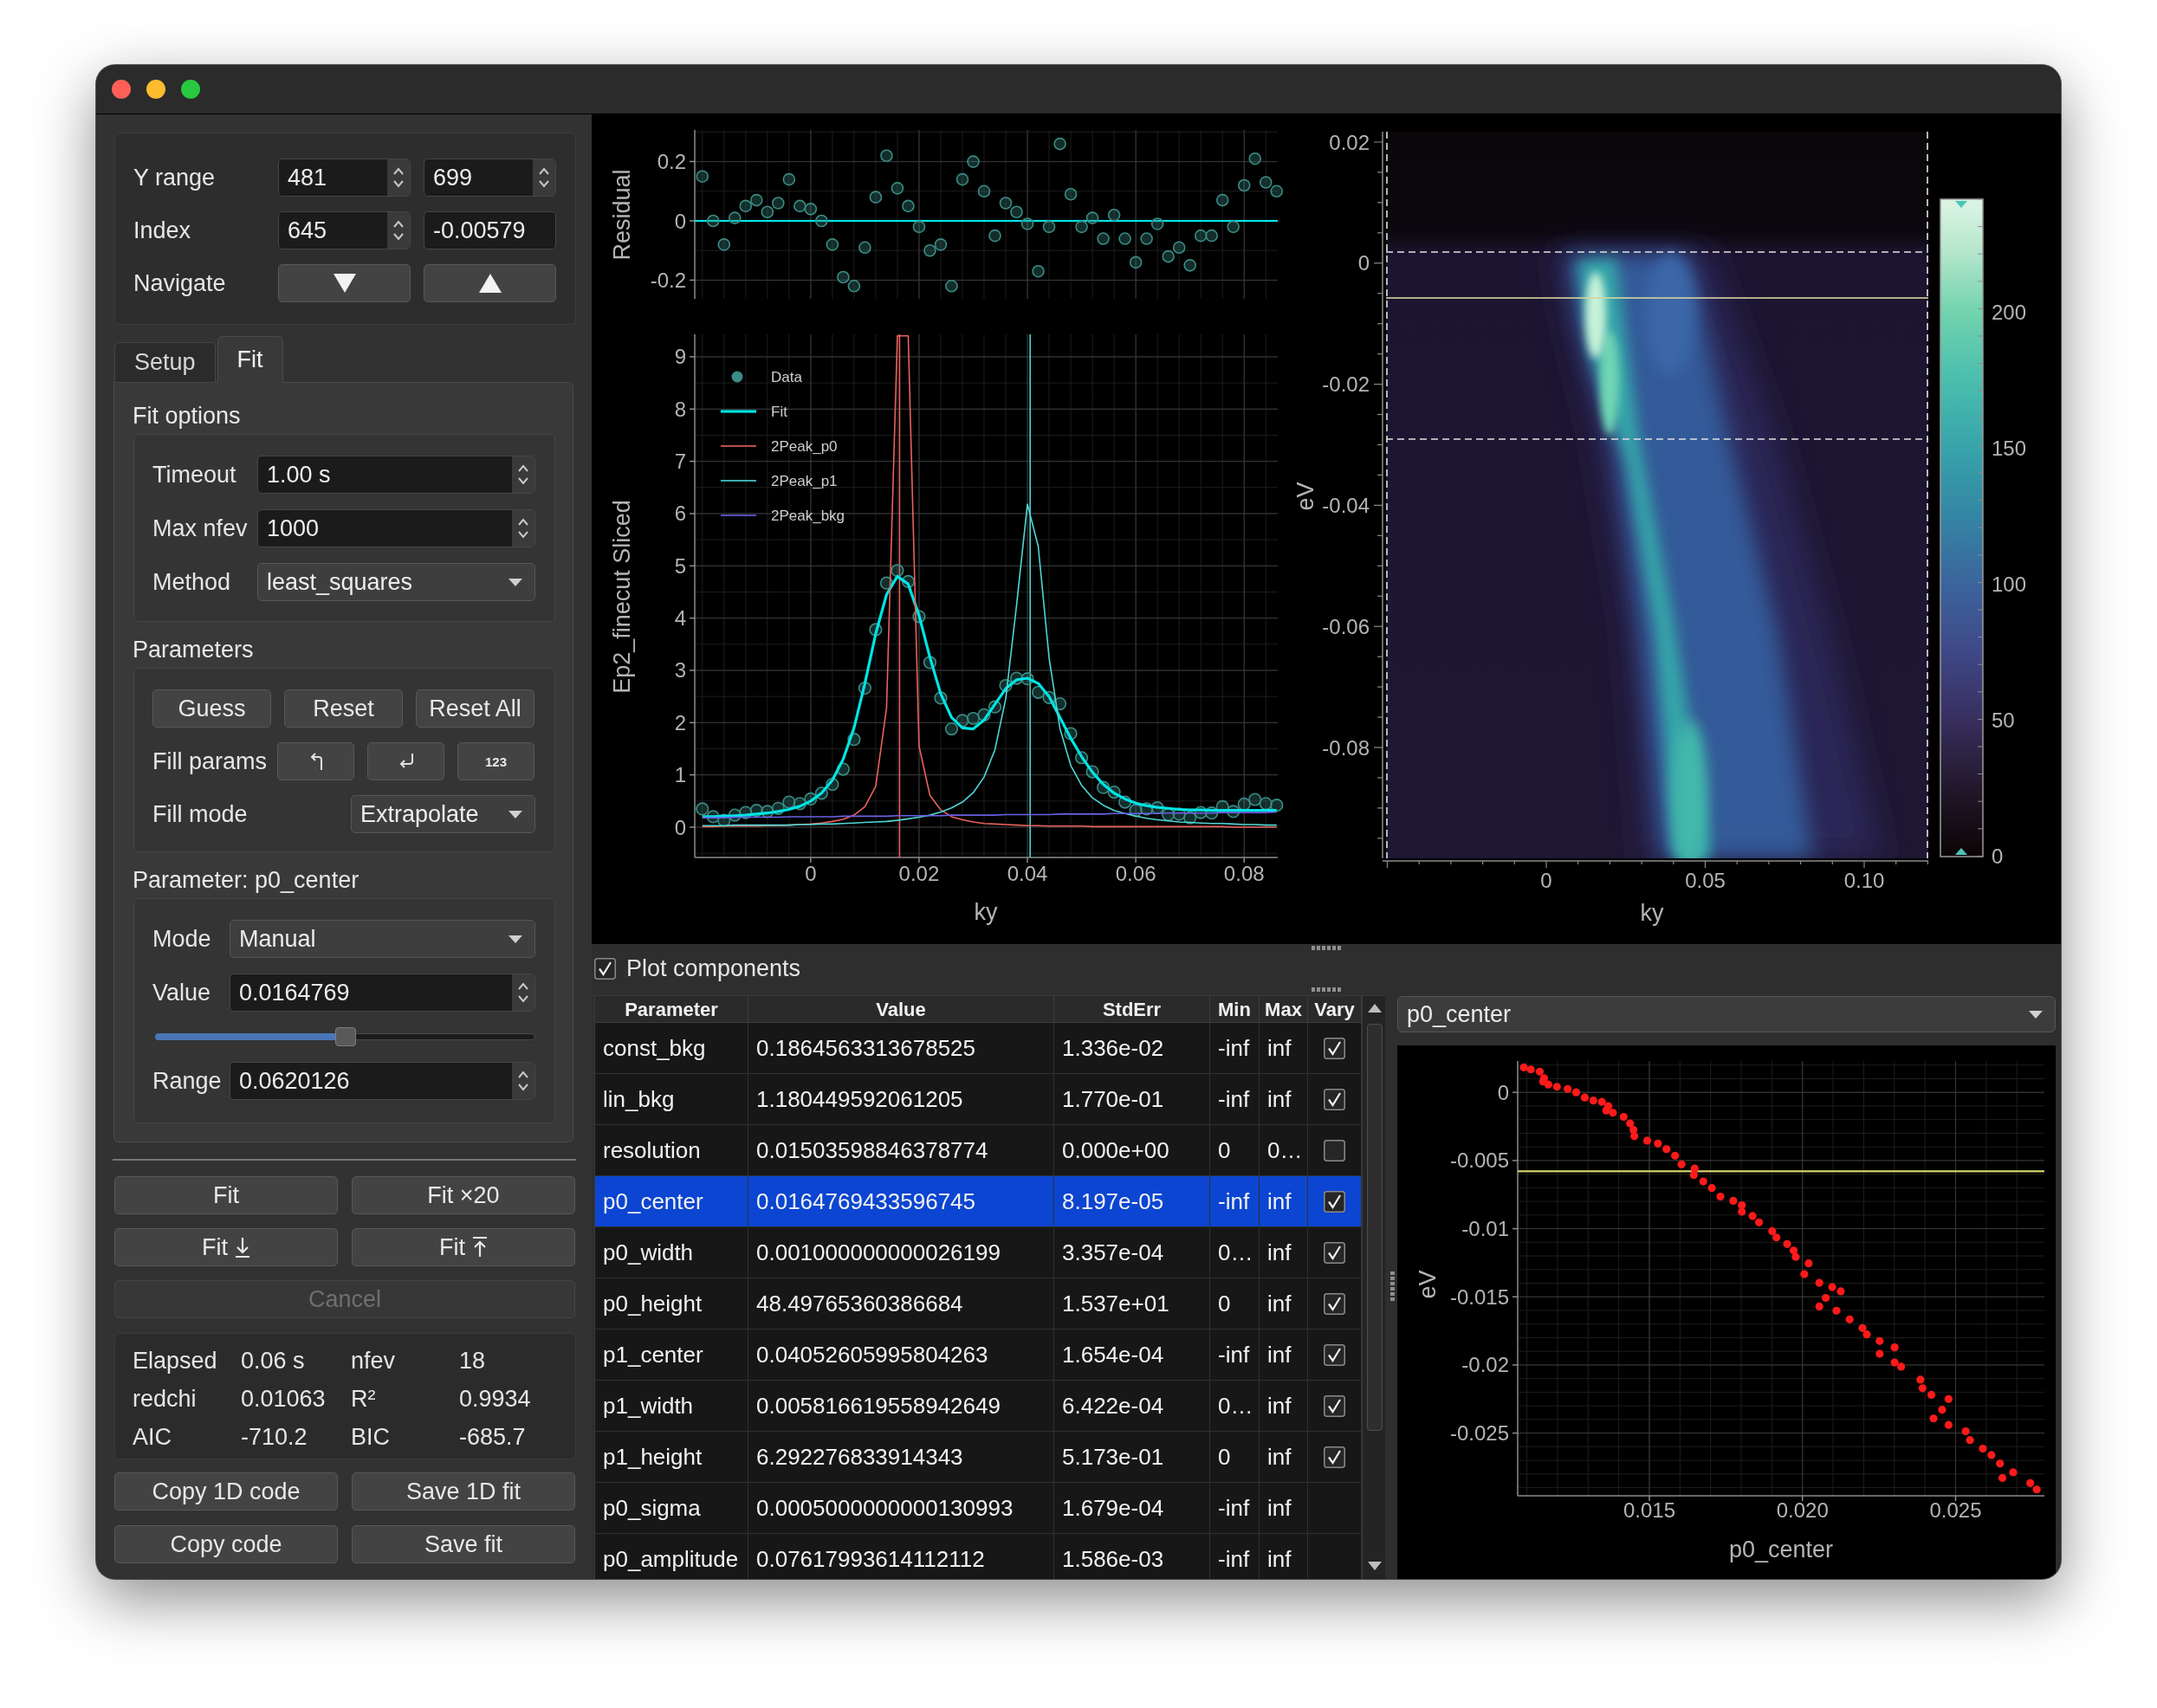 The height and width of the screenshot is (1708, 2157). What do you see at coordinates (382, 1081) in the screenshot?
I see `spin-box: 0.0620126` at bounding box center [382, 1081].